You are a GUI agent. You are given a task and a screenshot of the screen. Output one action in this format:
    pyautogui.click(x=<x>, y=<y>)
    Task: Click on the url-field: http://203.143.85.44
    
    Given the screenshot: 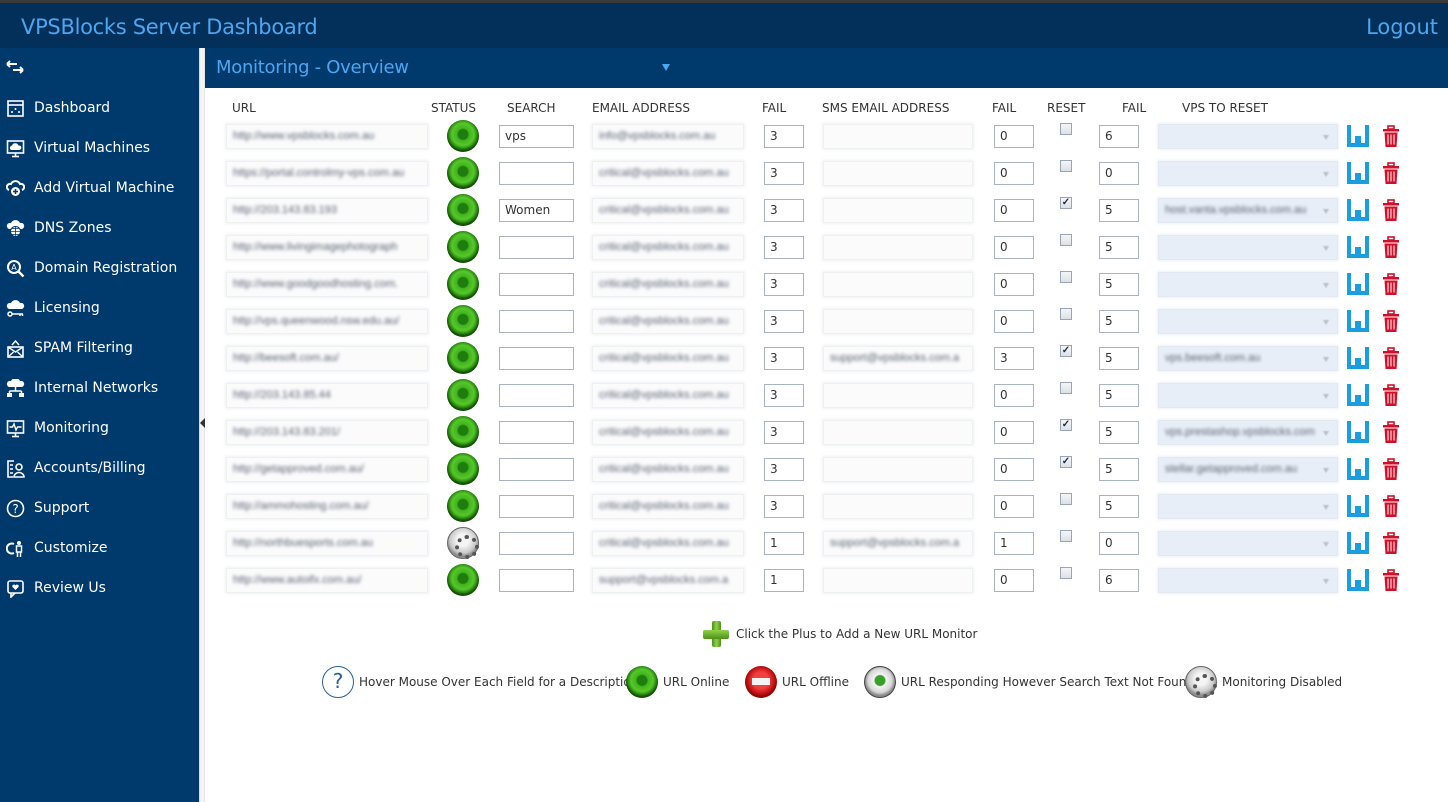 What is the action you would take?
    pyautogui.click(x=327, y=395)
    